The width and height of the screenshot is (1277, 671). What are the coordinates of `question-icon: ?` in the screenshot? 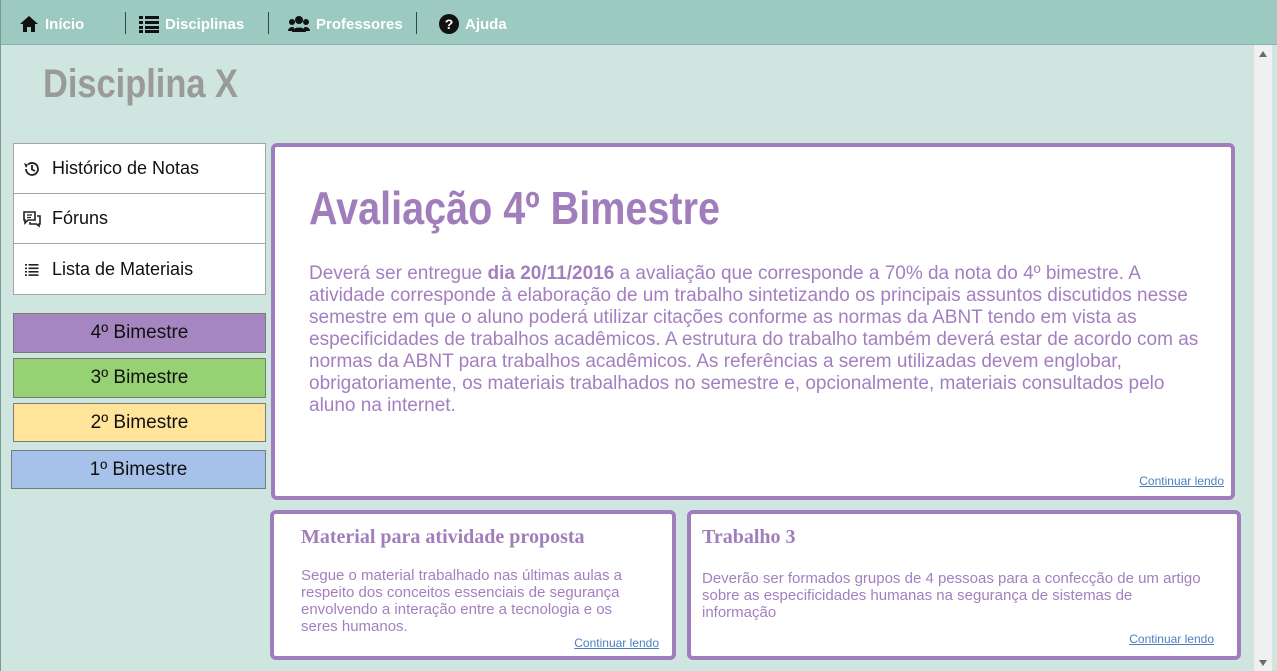 It's located at (449, 24).